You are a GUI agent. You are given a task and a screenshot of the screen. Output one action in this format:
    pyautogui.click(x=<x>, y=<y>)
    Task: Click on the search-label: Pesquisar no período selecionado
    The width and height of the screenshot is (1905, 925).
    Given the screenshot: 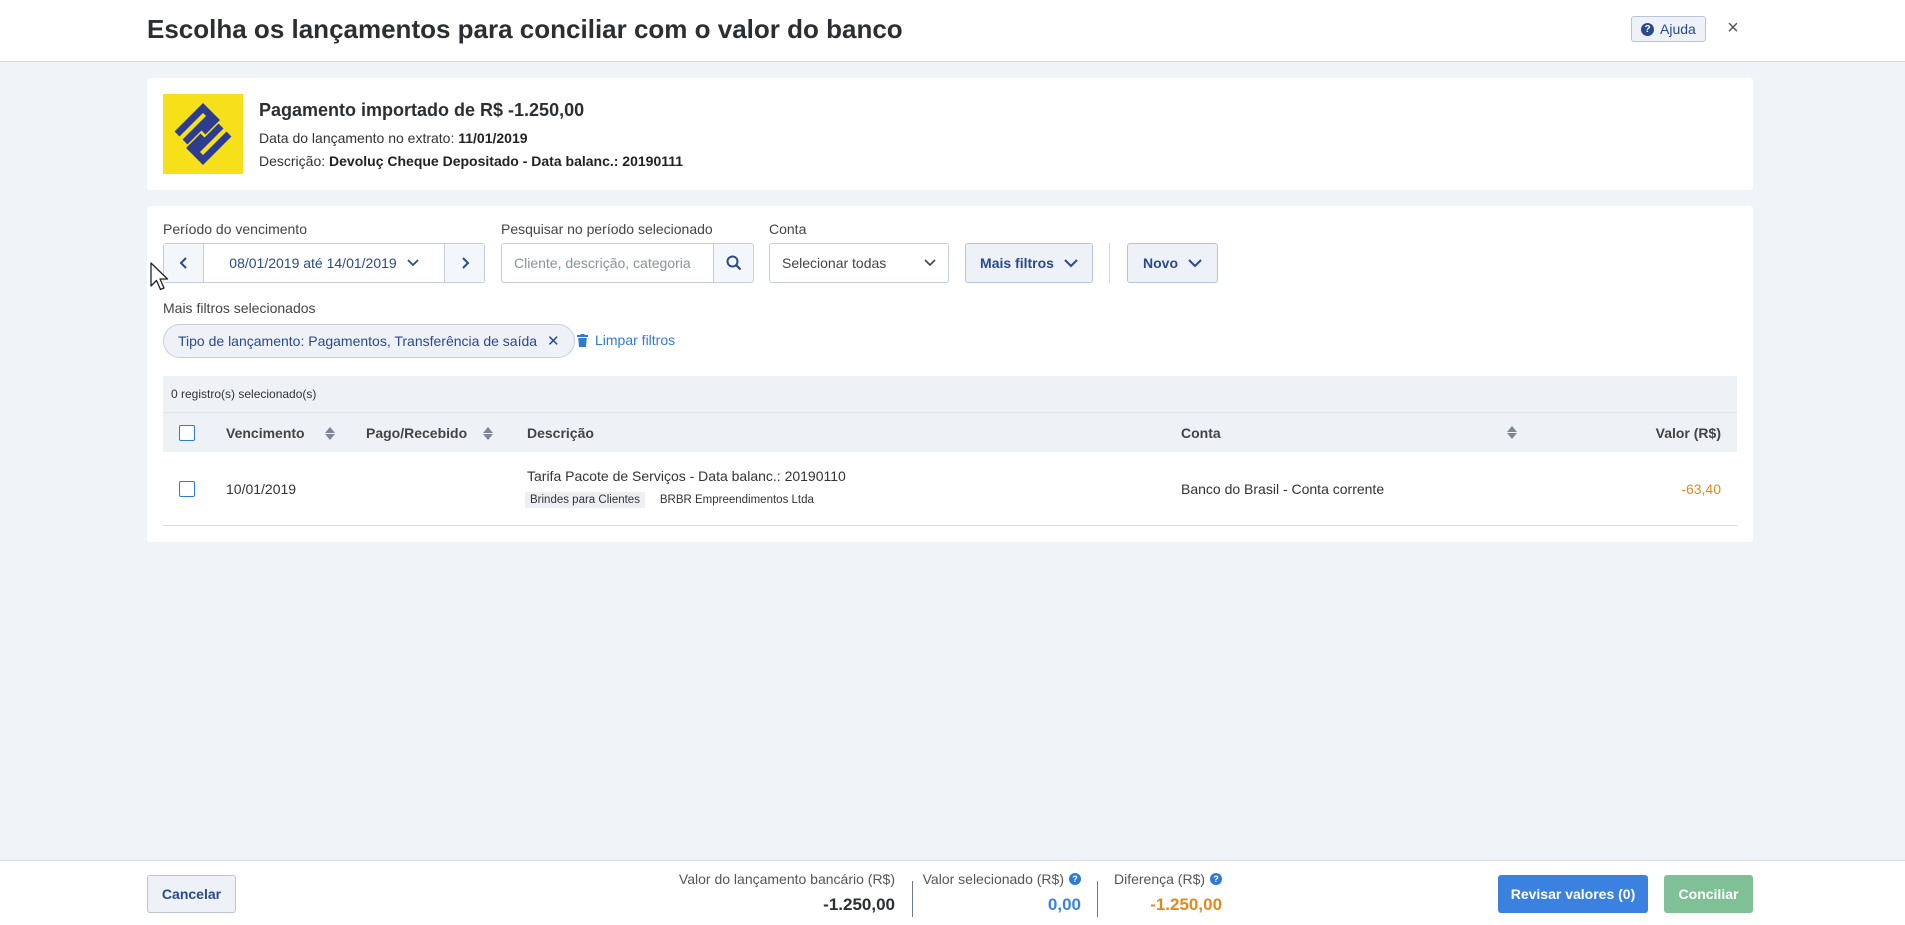 What is the action you would take?
    pyautogui.click(x=607, y=229)
    